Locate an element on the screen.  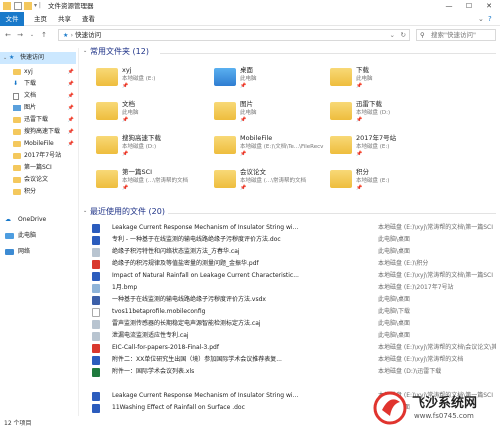
picture-icon is located at coordinates (17, 108).